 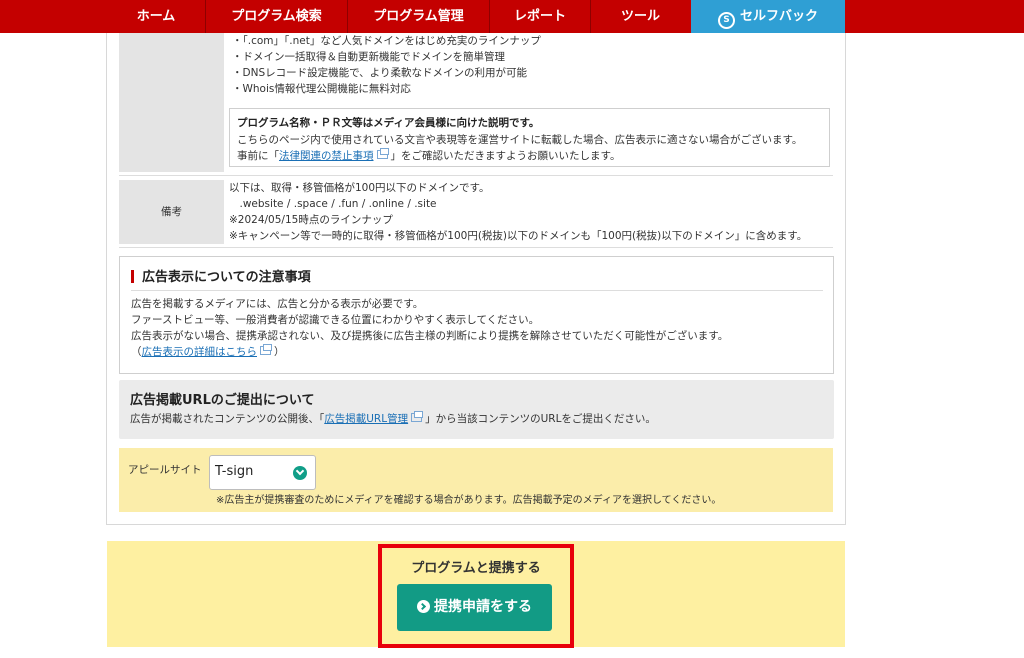 What do you see at coordinates (366, 419) in the screenshot?
I see `ad-url-management-link: 広告掲載URL管理` at bounding box center [366, 419].